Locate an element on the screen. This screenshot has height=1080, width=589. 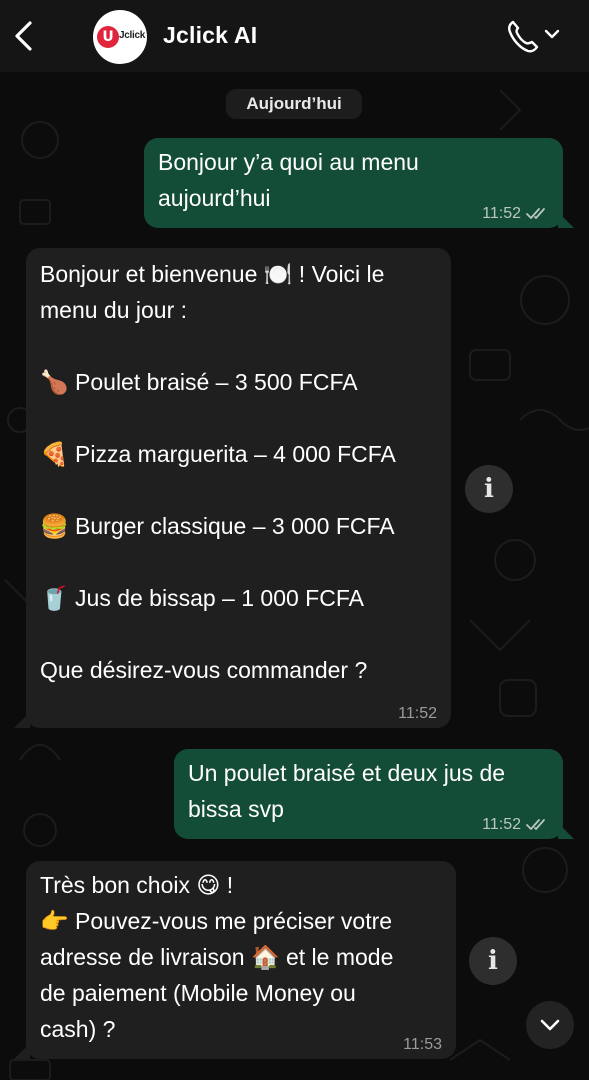
date-separator: Aujourd’hui is located at coordinates (294, 104).